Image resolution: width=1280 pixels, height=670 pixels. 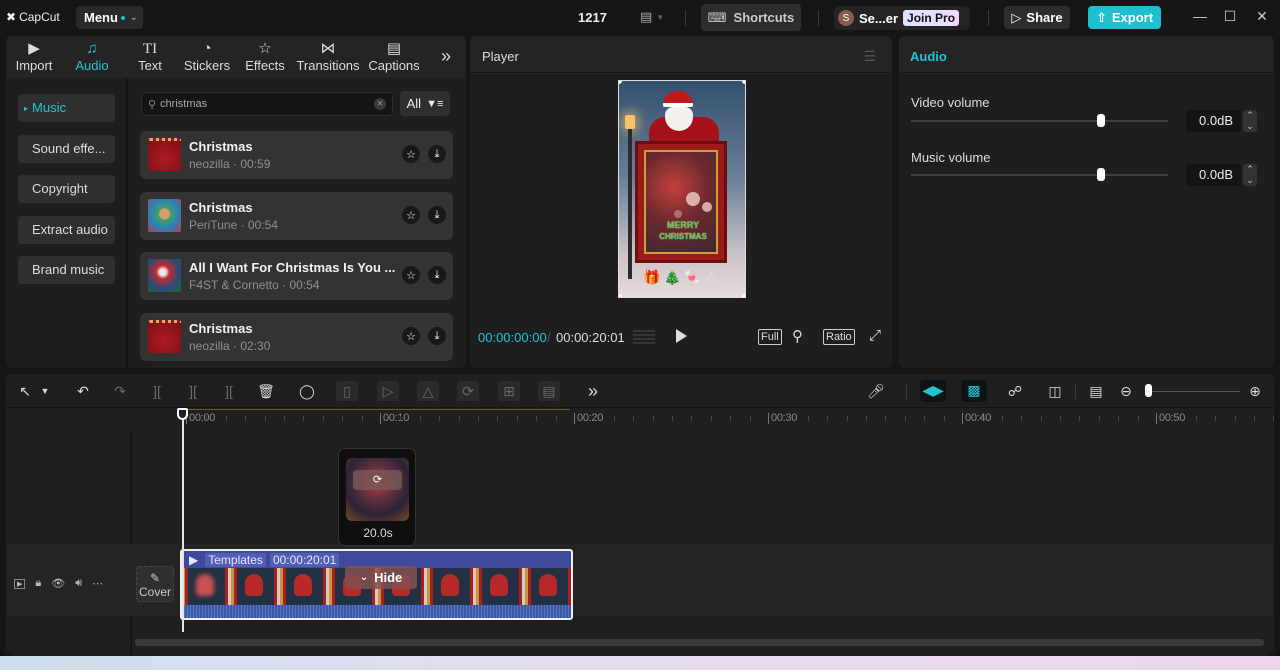 What do you see at coordinates (681, 336) in the screenshot?
I see `play-icon` at bounding box center [681, 336].